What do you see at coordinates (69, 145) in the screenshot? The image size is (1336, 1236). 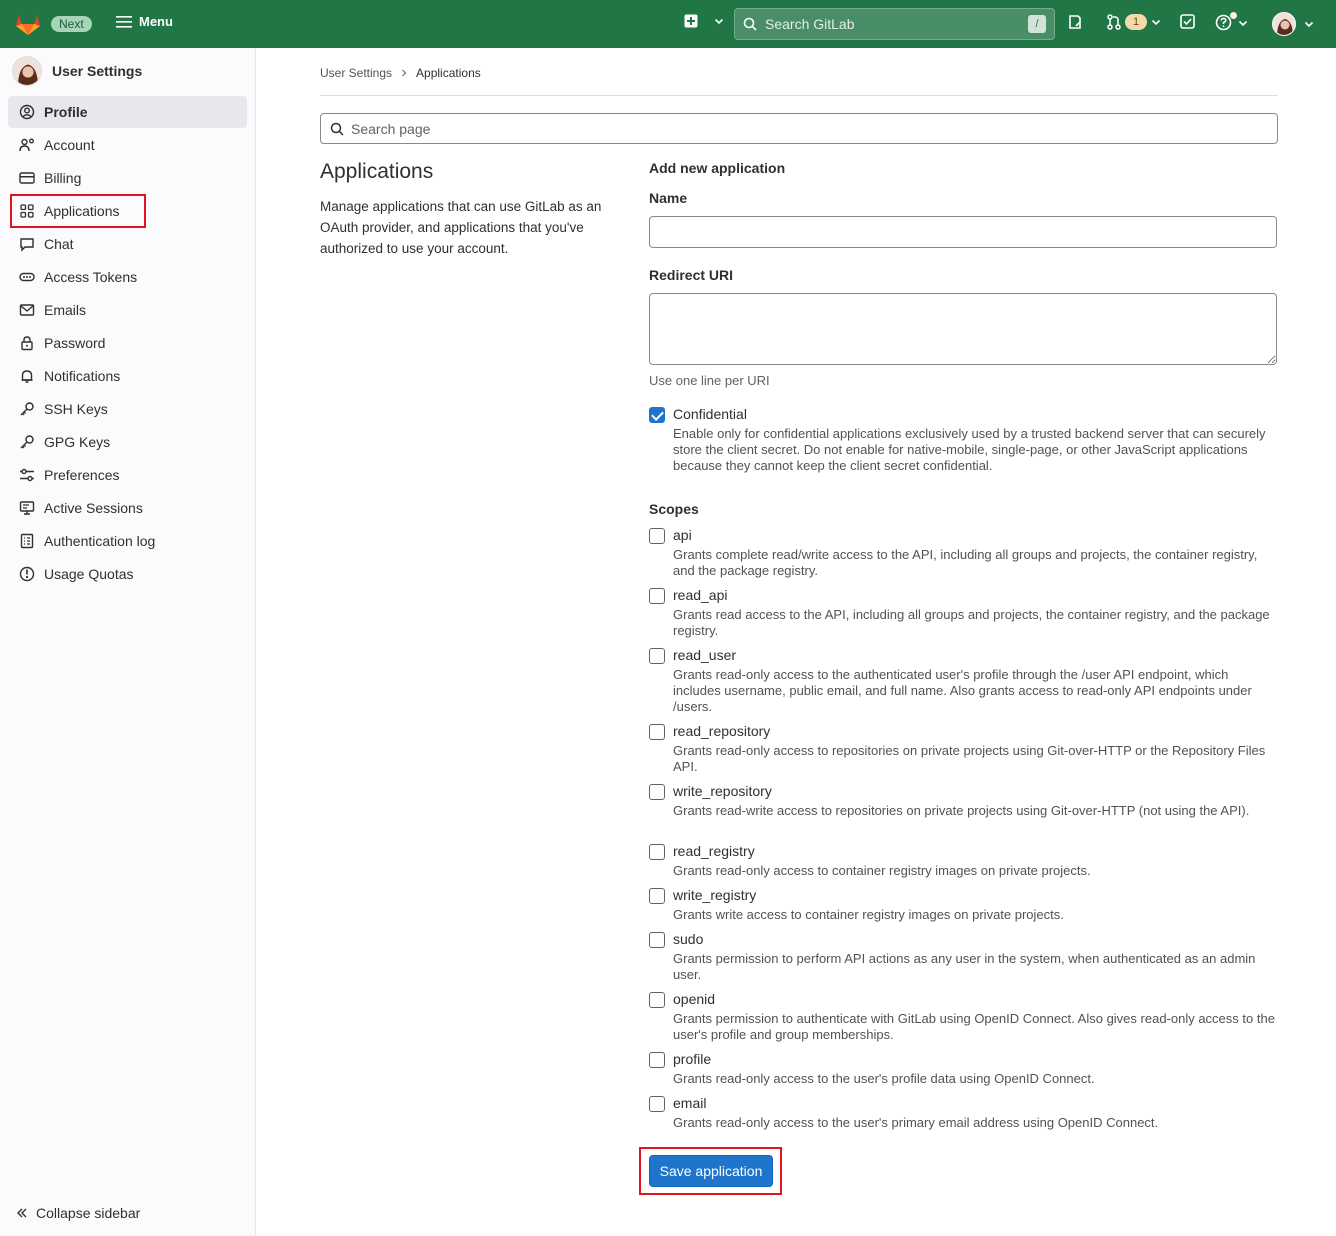 I see `sidebar-item-label: Account` at bounding box center [69, 145].